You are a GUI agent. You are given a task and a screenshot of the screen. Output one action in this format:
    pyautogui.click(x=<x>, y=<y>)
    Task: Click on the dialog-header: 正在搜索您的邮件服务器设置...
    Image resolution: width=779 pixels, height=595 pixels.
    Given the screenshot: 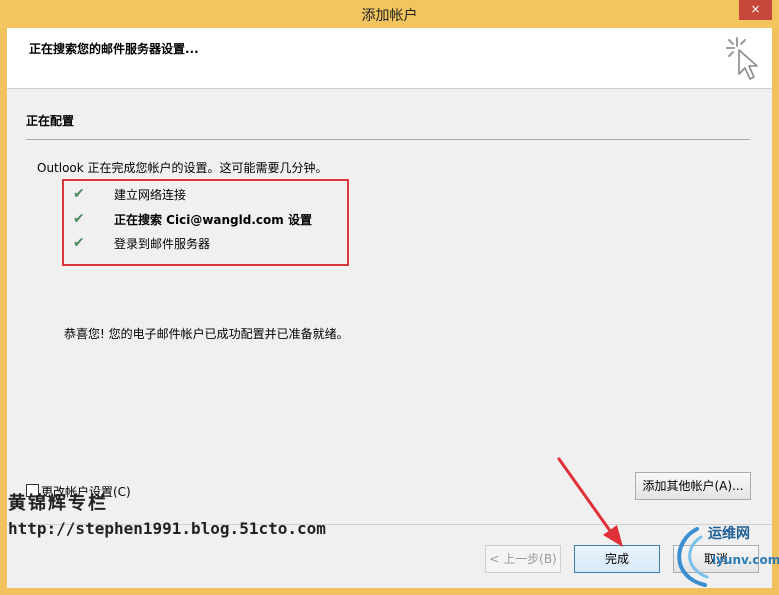 What is the action you would take?
    pyautogui.click(x=389, y=58)
    